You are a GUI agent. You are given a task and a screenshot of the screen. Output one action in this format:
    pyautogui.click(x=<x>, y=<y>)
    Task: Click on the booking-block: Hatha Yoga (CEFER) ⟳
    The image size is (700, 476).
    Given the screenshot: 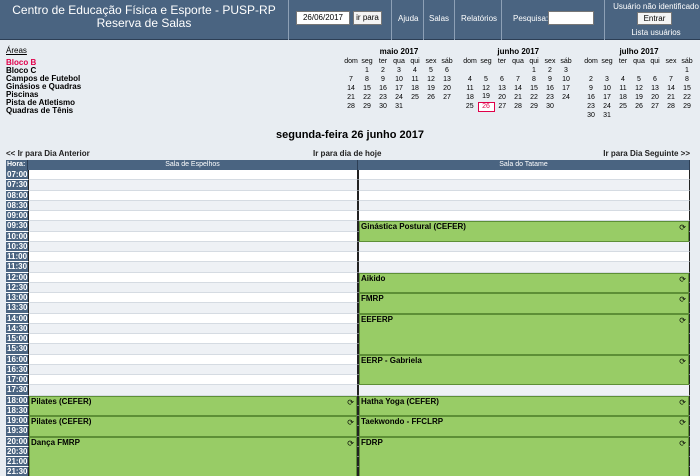 What is the action you would take?
    pyautogui.click(x=524, y=405)
    